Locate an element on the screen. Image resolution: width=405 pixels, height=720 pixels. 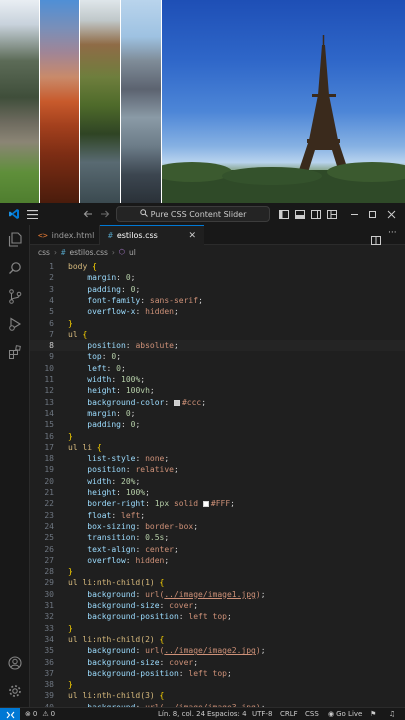
source-control-icon is located at coordinates (15, 296).